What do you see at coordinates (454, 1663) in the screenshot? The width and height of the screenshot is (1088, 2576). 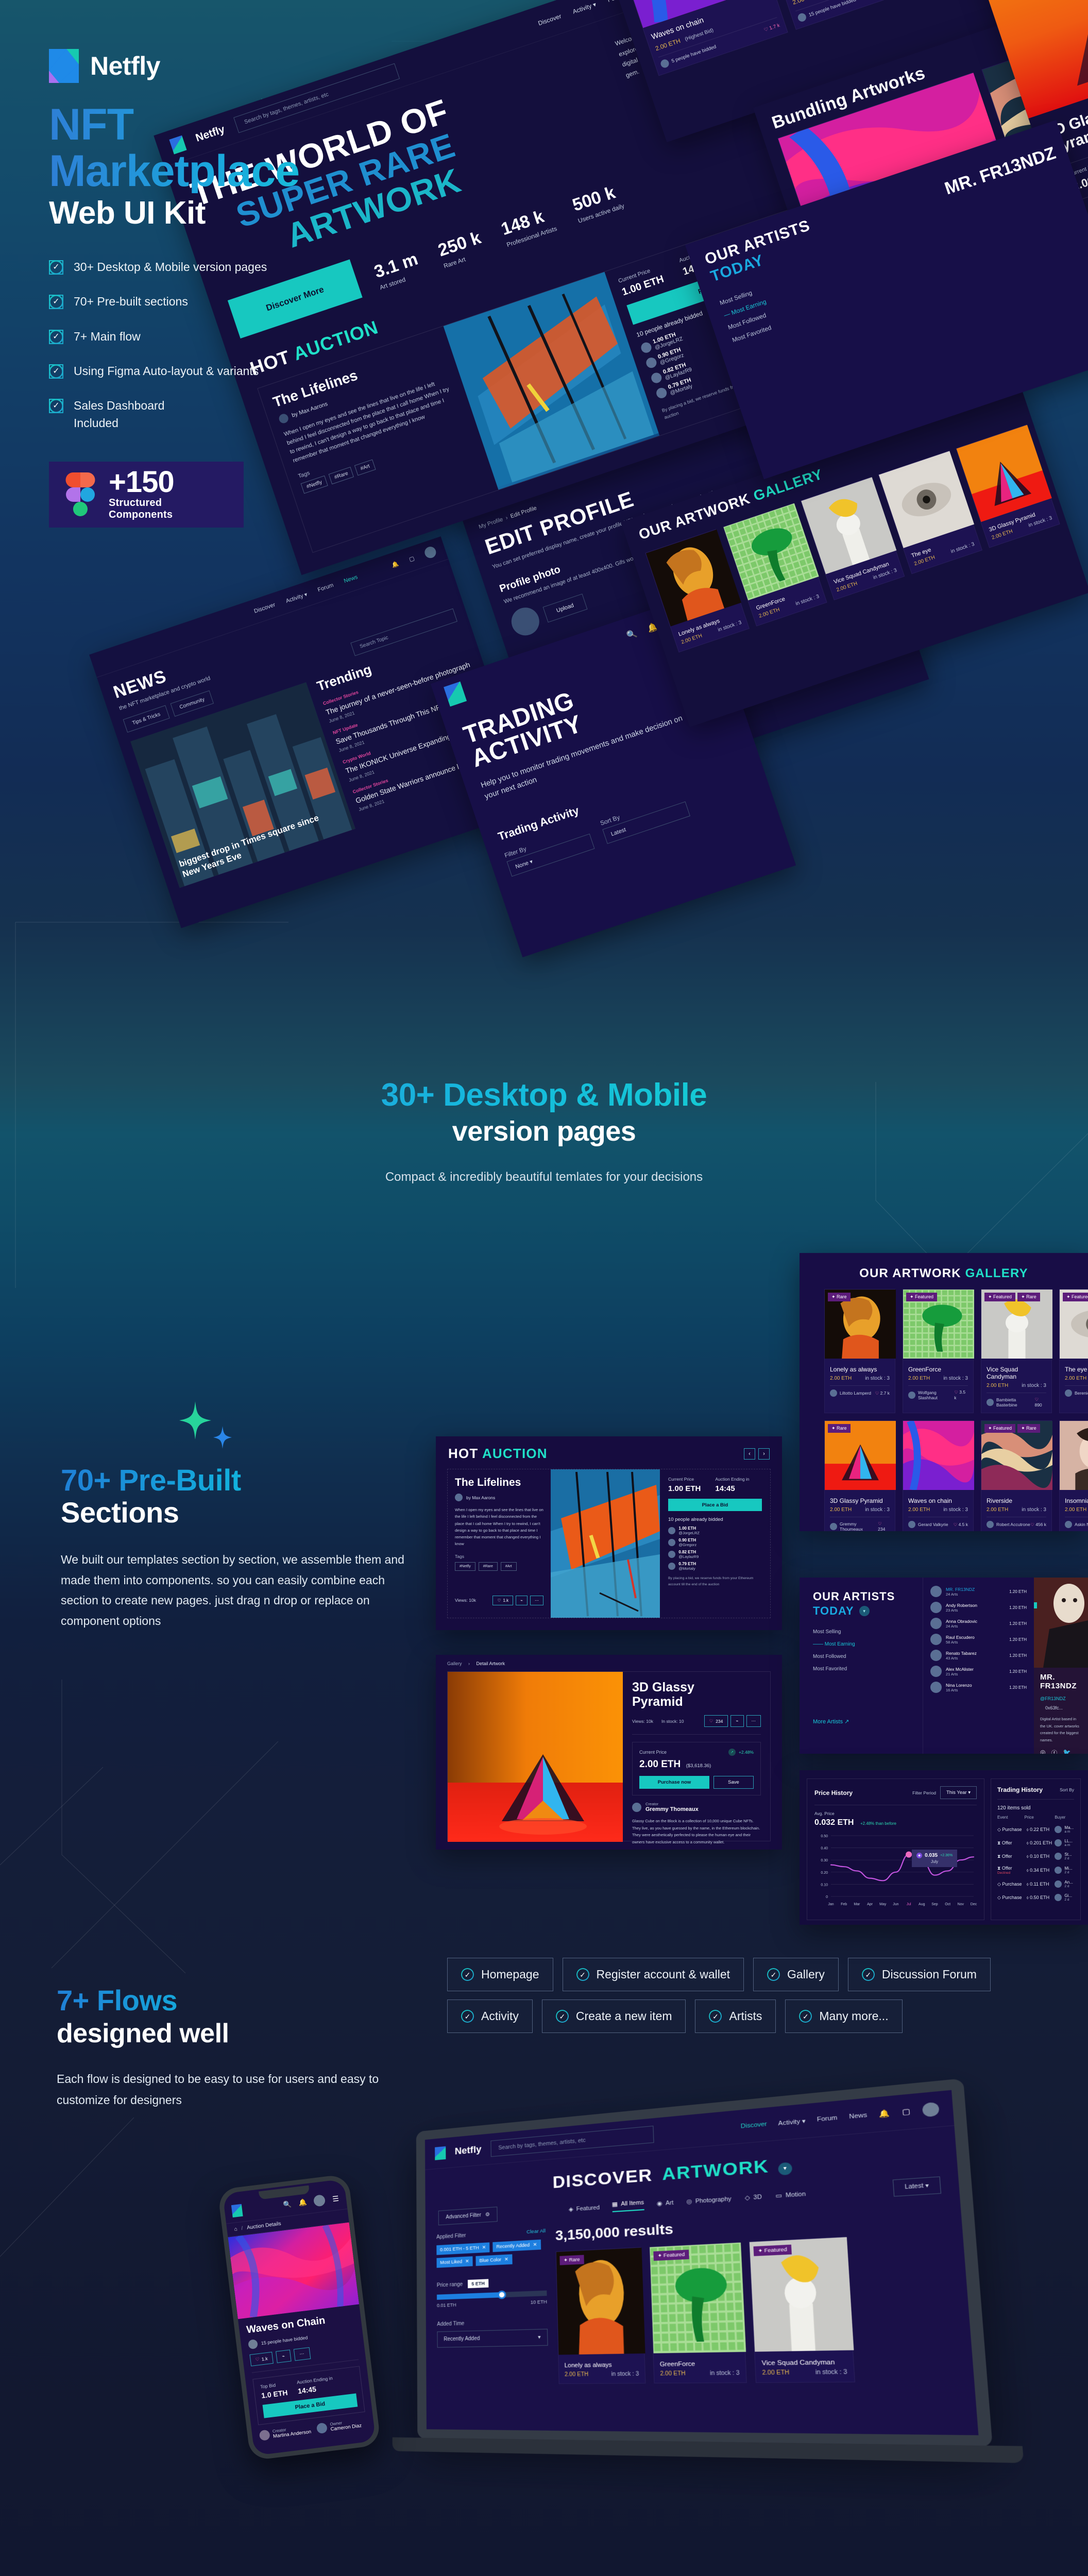 I see `breadcrumb-gallery: Gallery` at bounding box center [454, 1663].